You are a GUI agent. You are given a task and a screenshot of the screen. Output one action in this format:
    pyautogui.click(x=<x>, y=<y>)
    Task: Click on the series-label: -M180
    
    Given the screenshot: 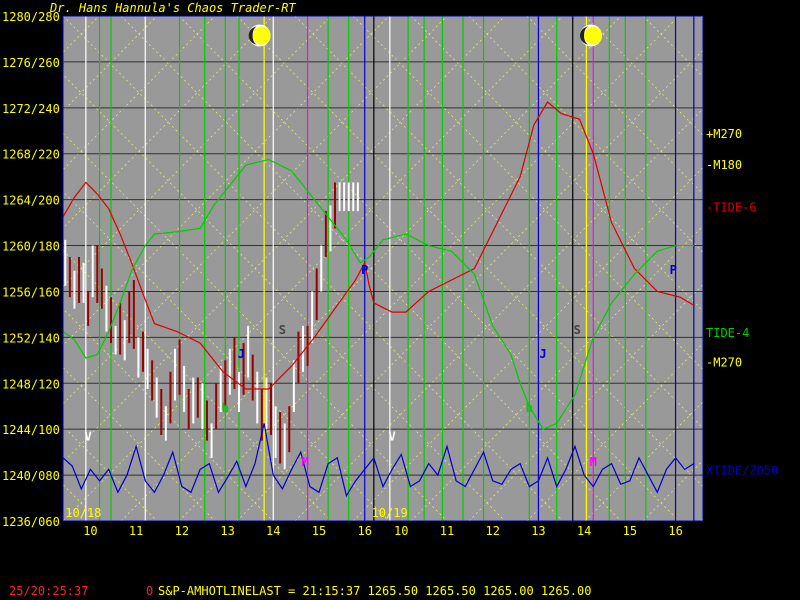 What is the action you would take?
    pyautogui.click(x=724, y=165)
    